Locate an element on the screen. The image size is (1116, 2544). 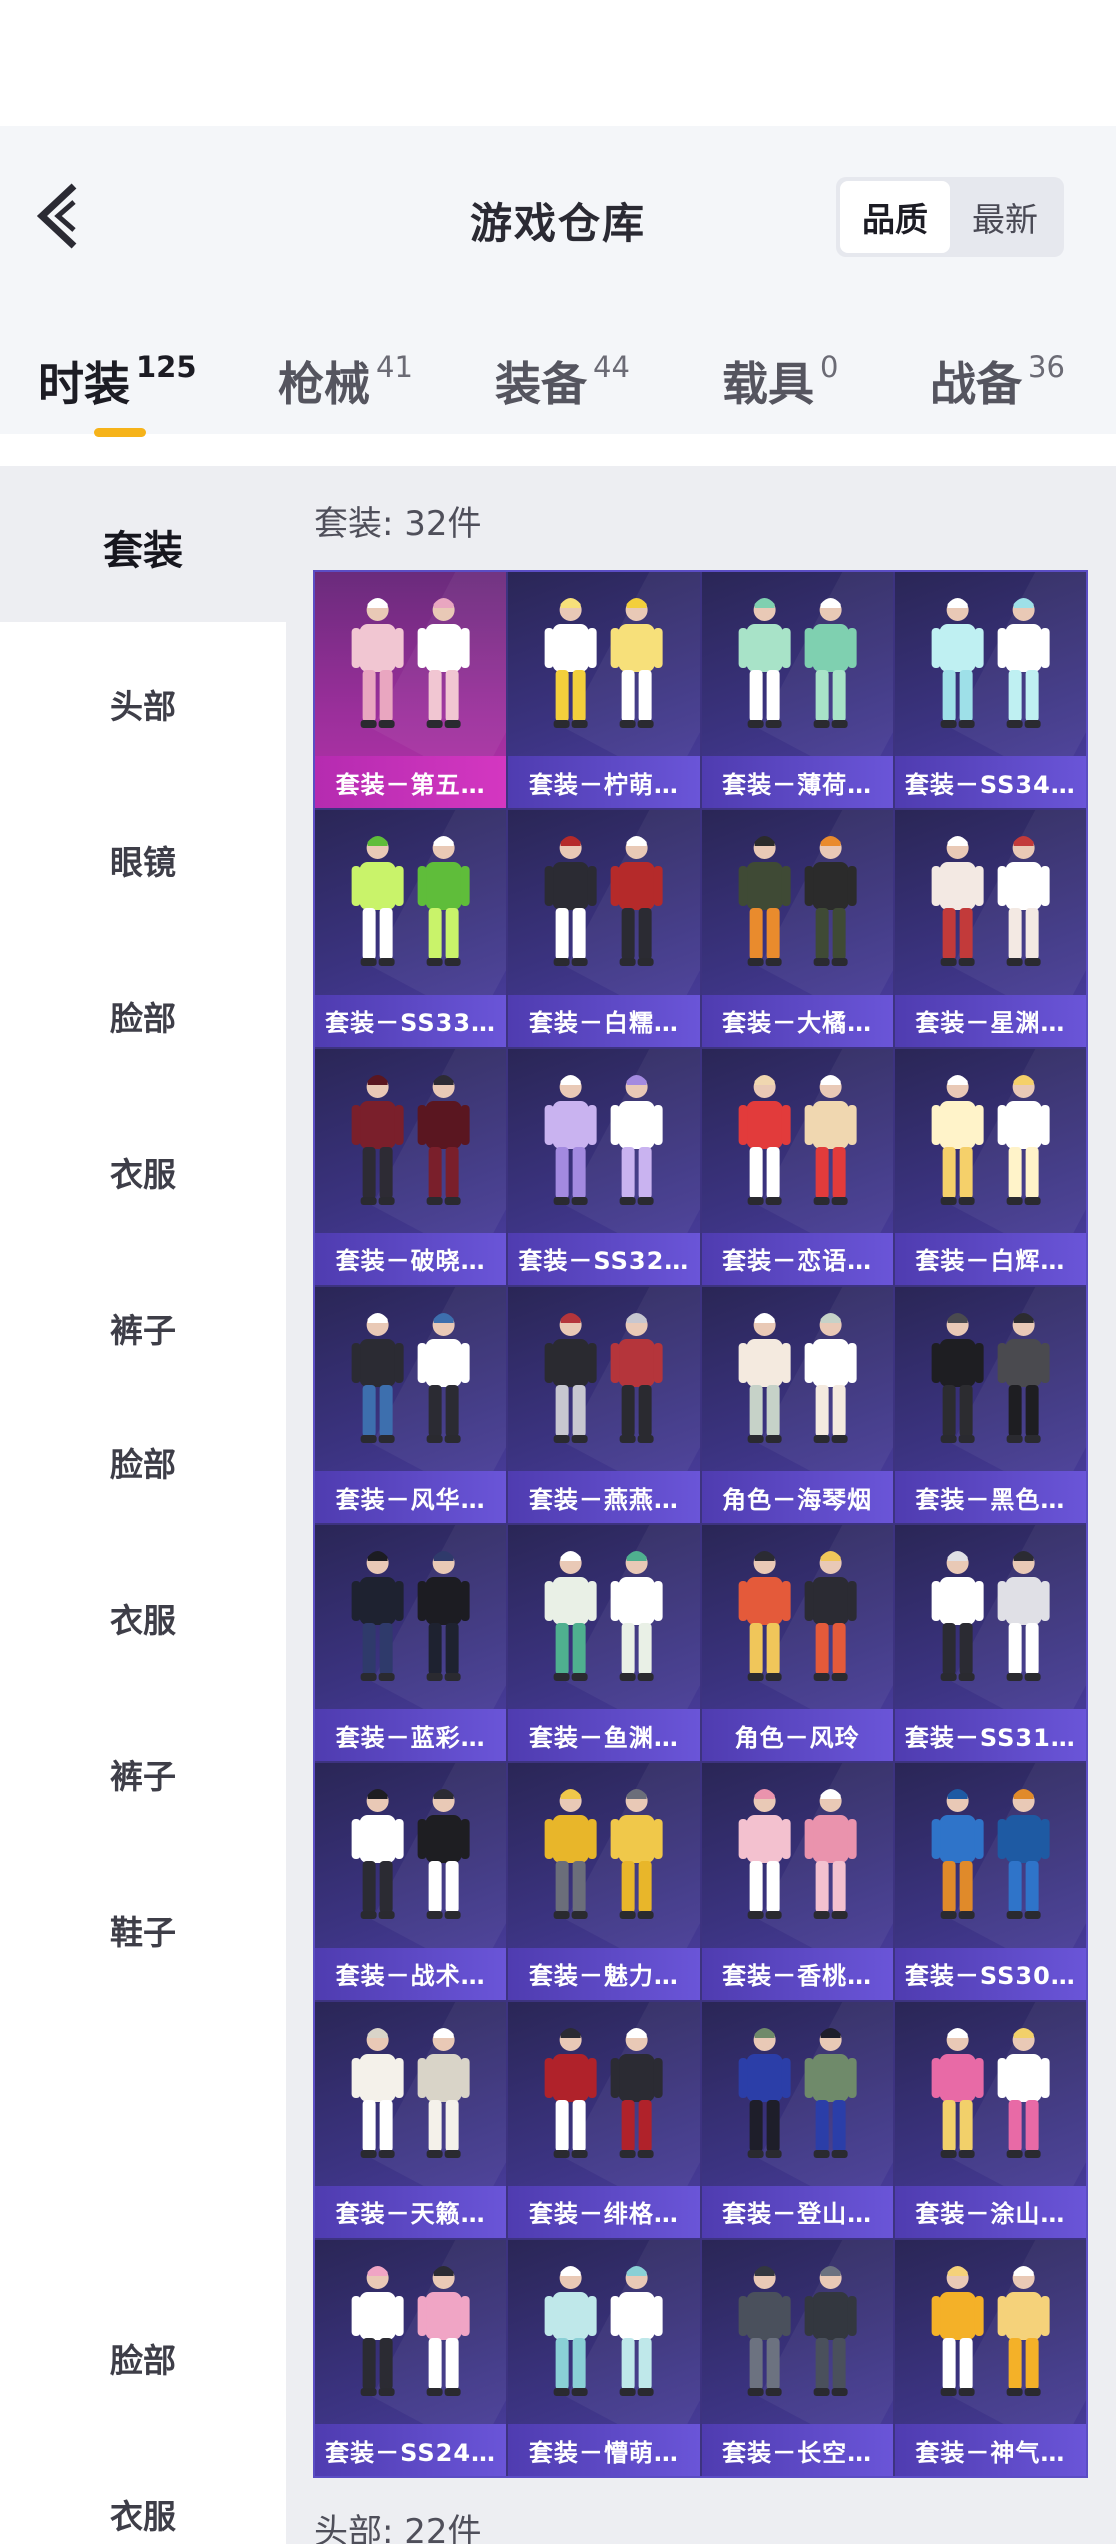
tab-label: 装备 is located at coordinates (541, 384).